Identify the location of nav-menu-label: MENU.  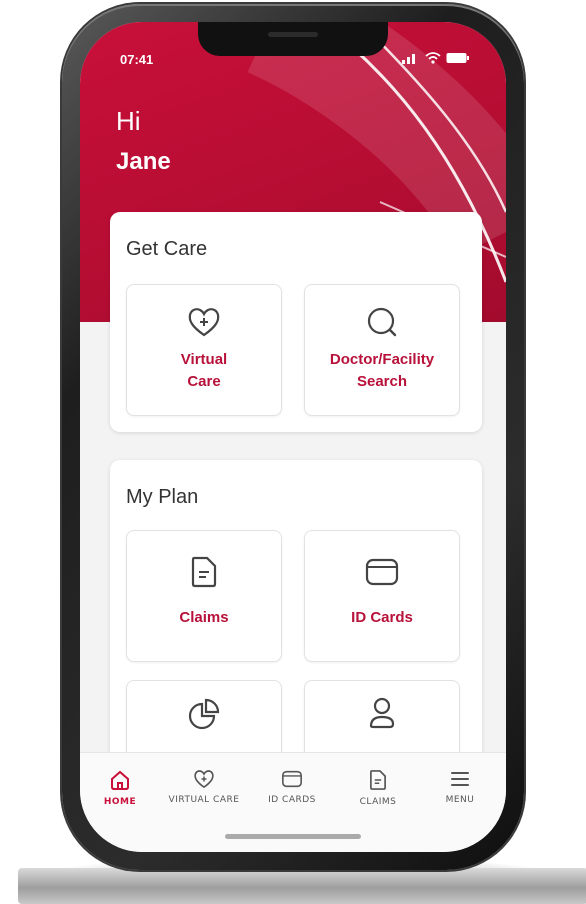
(460, 800).